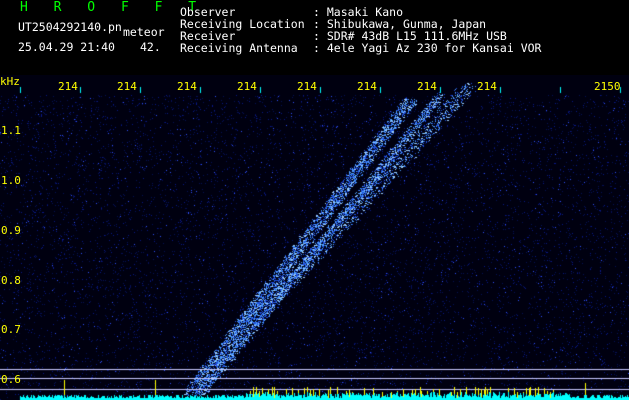  What do you see at coordinates (113, 7) in the screenshot?
I see `program-name: H R O F F T` at bounding box center [113, 7].